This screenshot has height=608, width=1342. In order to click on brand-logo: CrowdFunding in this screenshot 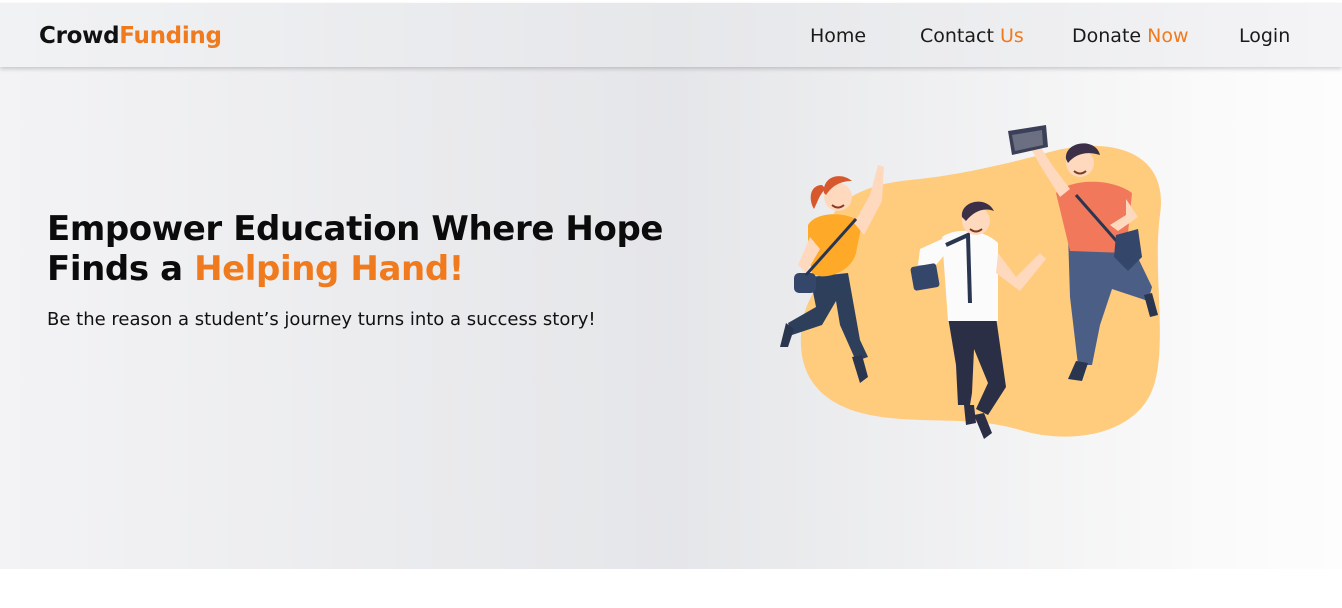, I will do `click(130, 36)`.